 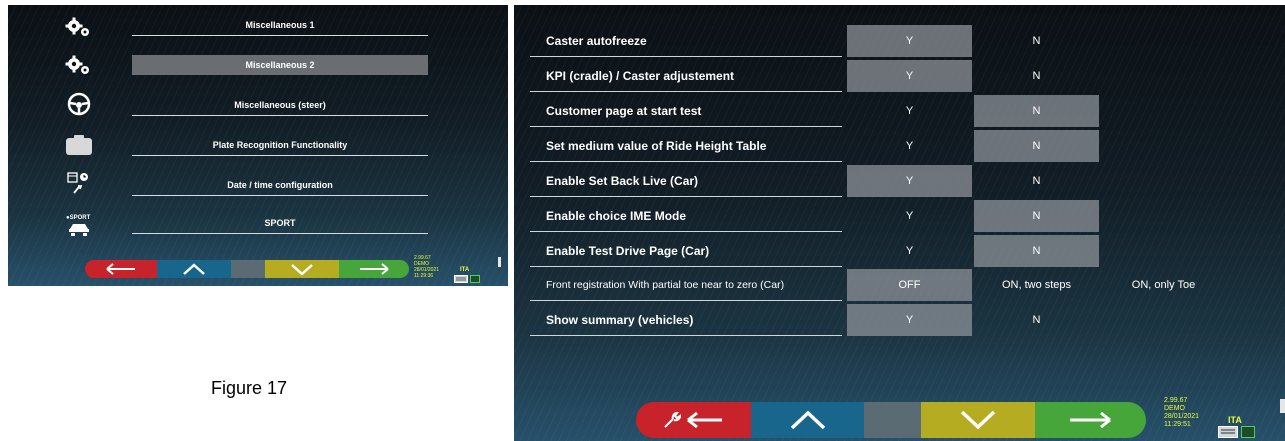 I want to click on table-row: Enable Test Drive Page (Car) Y N, so click(x=880, y=251).